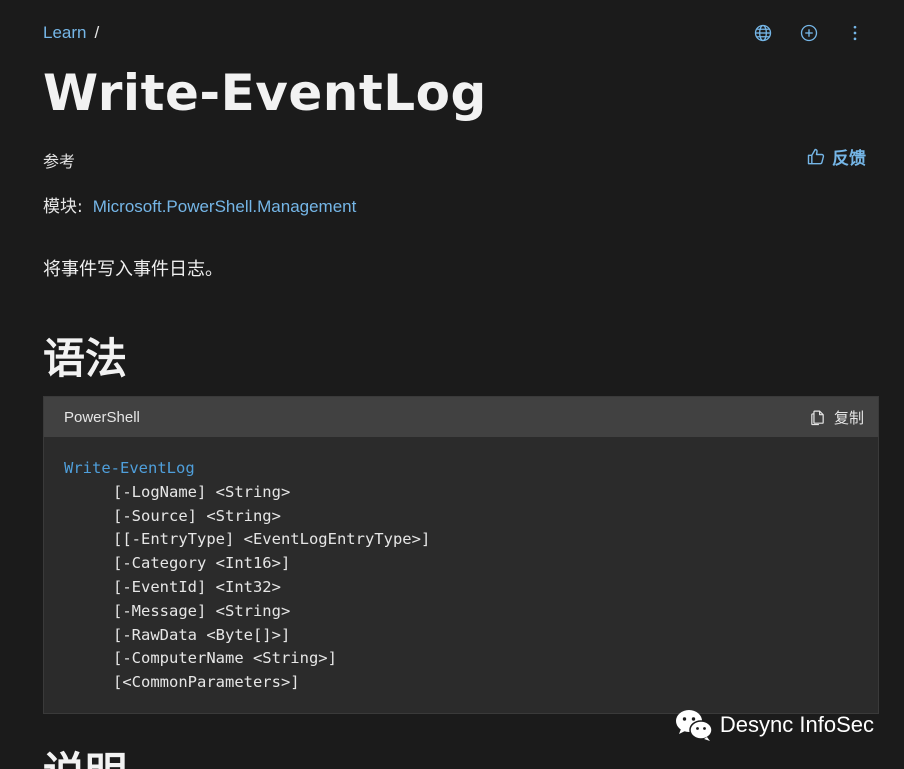 This screenshot has width=904, height=769. Describe the element at coordinates (85, 358) in the screenshot. I see `syntax-heading: 语法` at that location.